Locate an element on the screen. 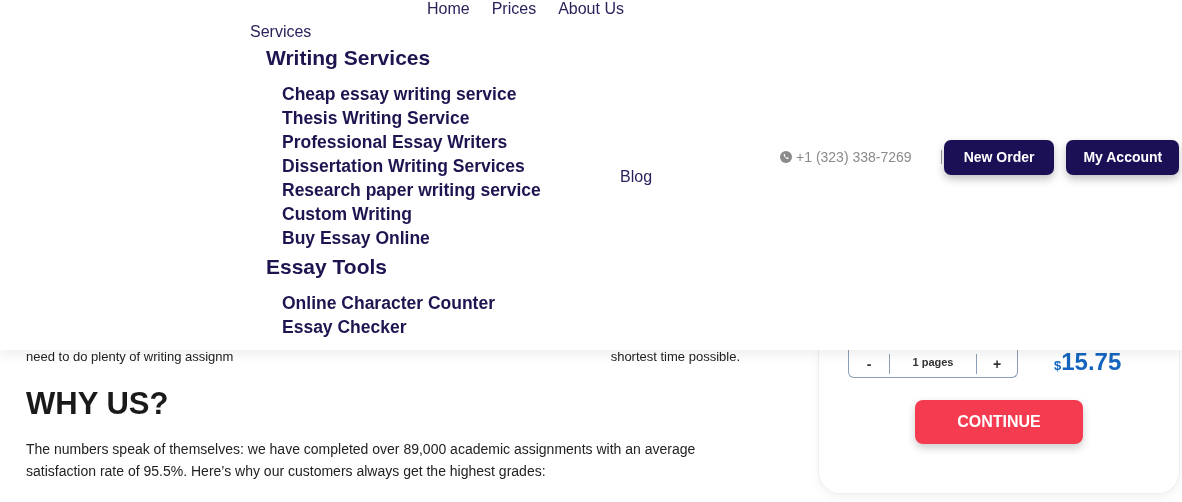 This screenshot has width=1182, height=502. section-heading: WHY US? is located at coordinates (98, 404).